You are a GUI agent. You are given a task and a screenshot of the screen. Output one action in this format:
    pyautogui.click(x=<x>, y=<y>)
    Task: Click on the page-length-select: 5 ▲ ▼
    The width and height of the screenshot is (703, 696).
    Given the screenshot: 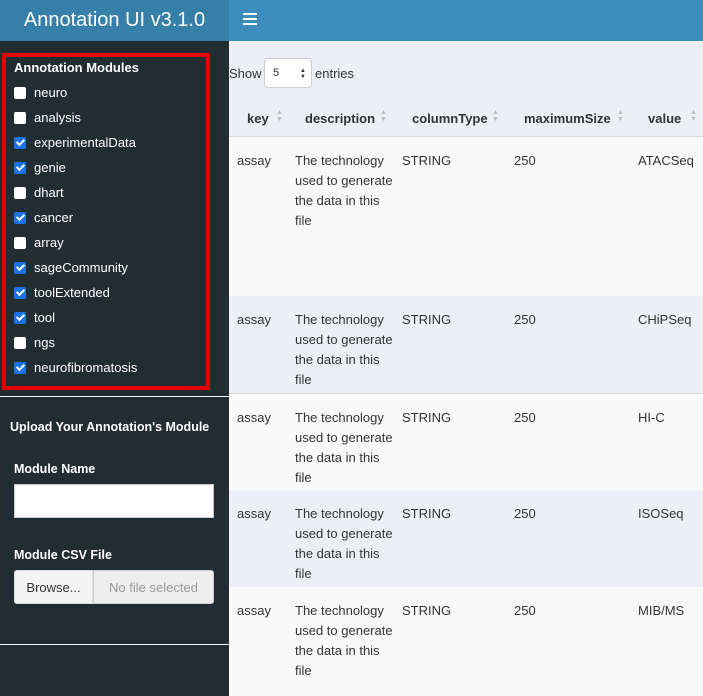 What is the action you would take?
    pyautogui.click(x=288, y=73)
    